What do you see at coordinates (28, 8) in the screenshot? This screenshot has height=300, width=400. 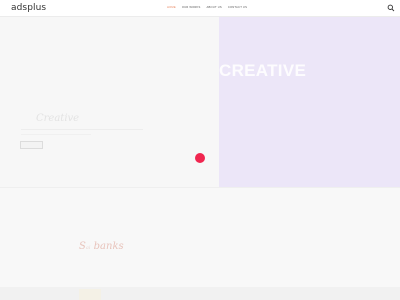 I see `logo: adsplus` at bounding box center [28, 8].